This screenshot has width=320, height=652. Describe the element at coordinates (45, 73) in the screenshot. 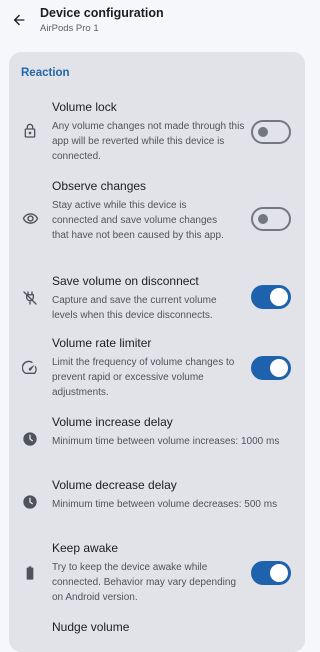

I see `section-title: Reaction` at that location.